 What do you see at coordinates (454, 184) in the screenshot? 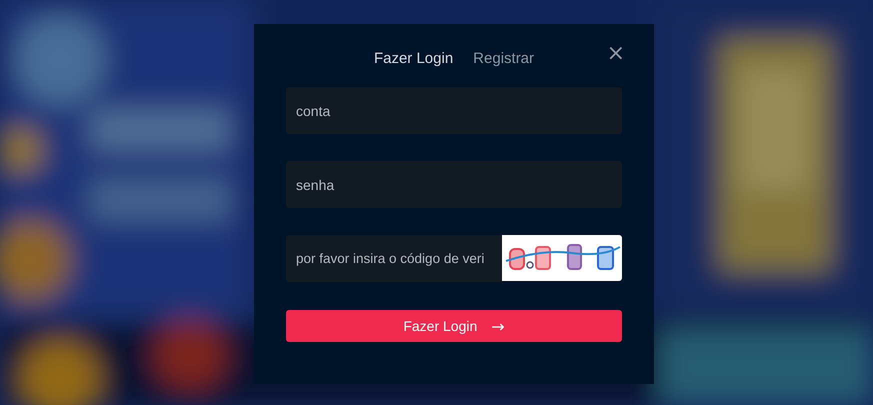
I see `password-field: senha` at bounding box center [454, 184].